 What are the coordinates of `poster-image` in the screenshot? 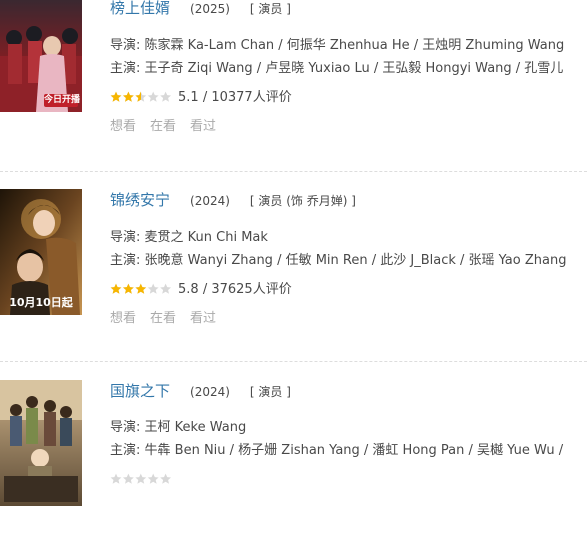 It's located at (41, 443).